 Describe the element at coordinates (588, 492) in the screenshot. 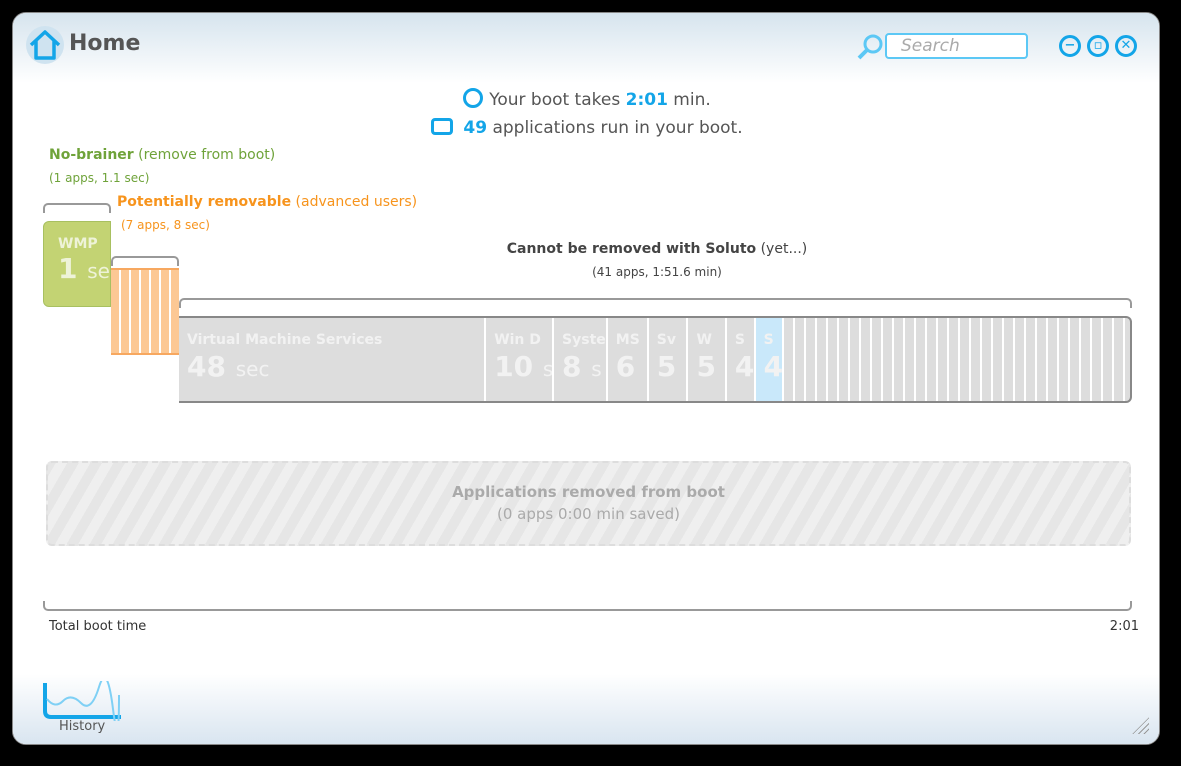

I see `removed-title: Applications removed from boot` at that location.